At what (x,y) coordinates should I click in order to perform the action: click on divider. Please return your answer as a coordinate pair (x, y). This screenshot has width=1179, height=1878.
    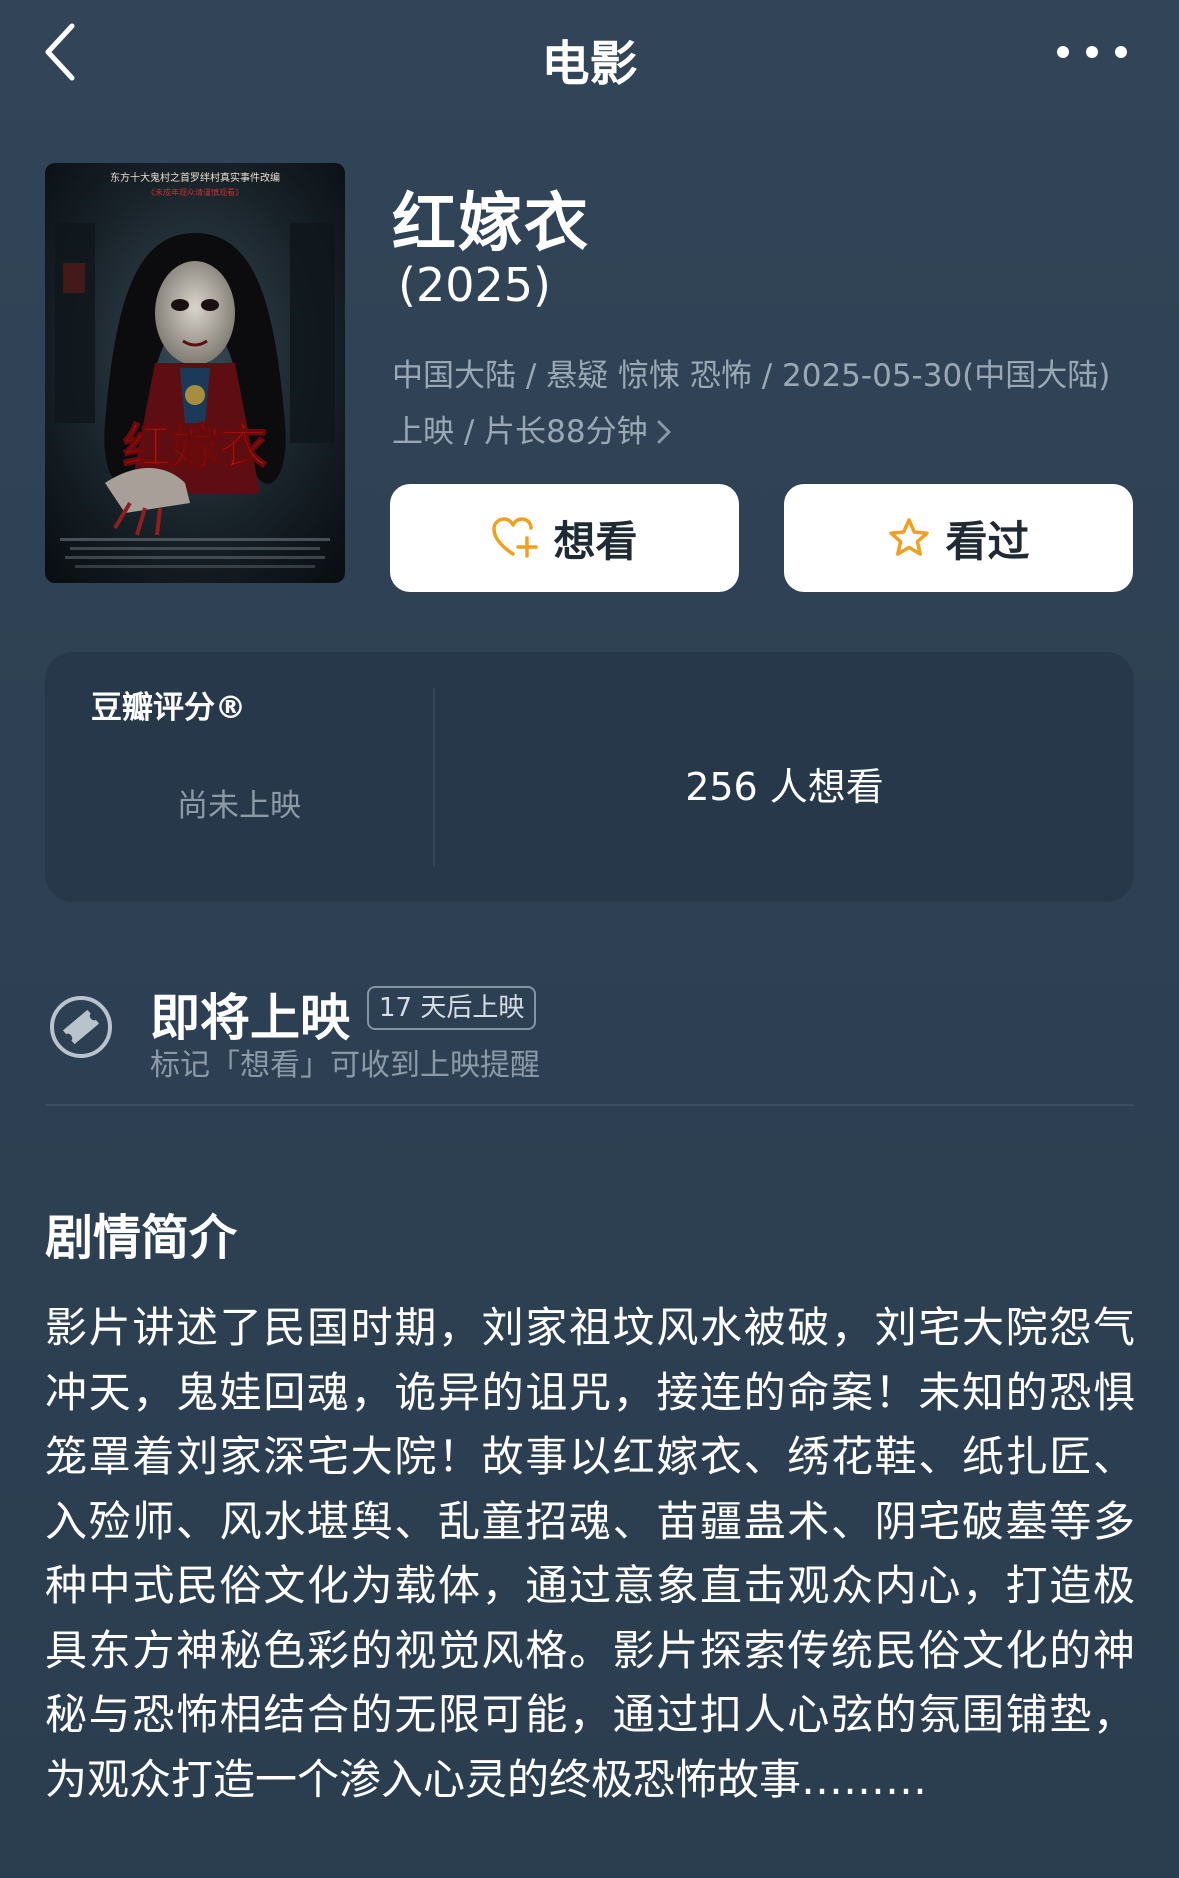
    Looking at the image, I should click on (589, 1105).